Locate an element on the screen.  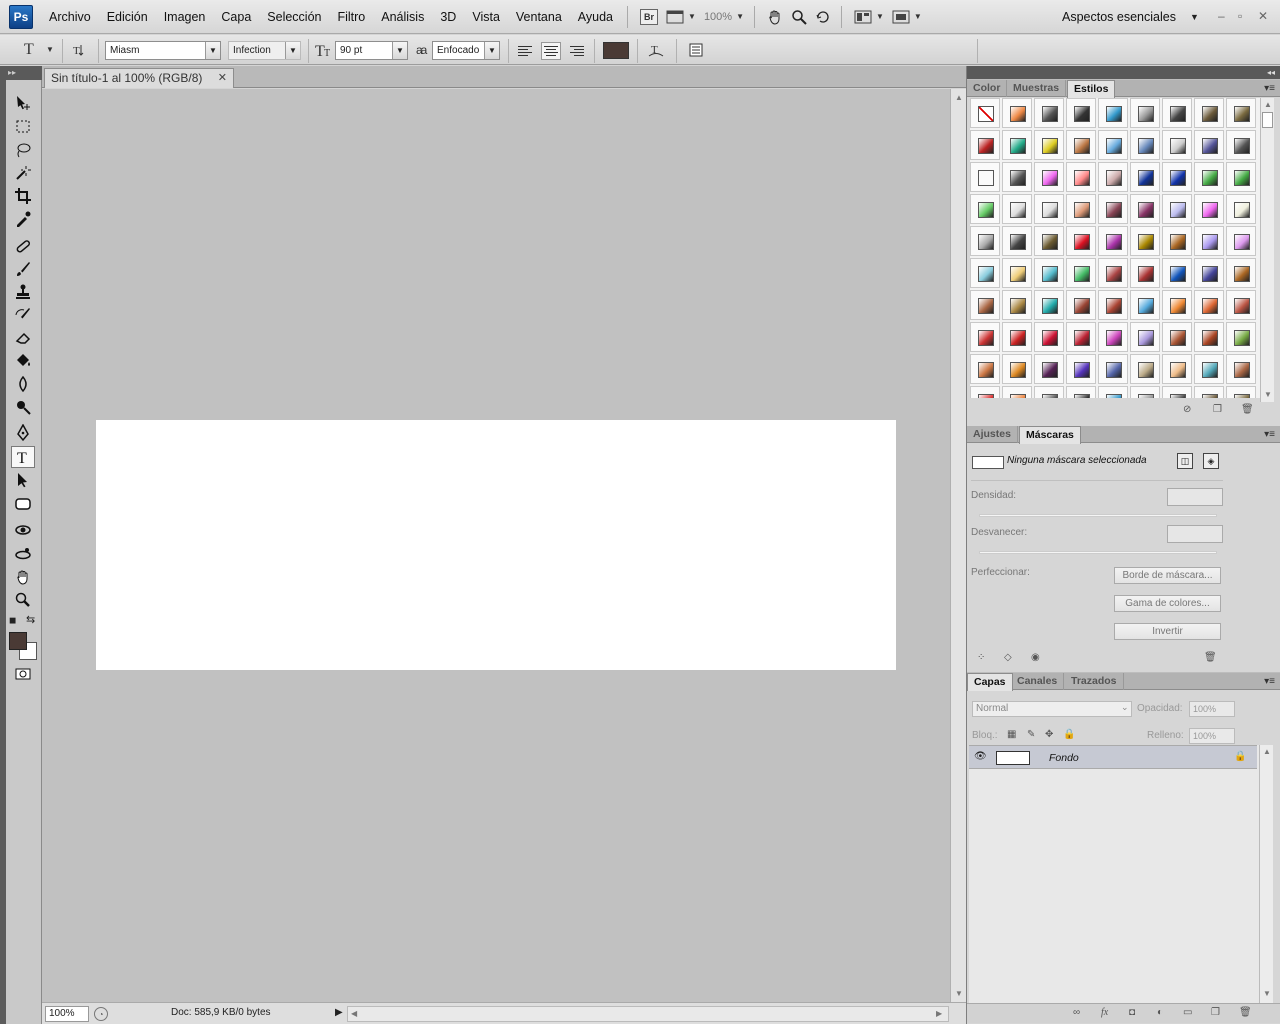
quick-mask-button is located at coordinates (23, 674).